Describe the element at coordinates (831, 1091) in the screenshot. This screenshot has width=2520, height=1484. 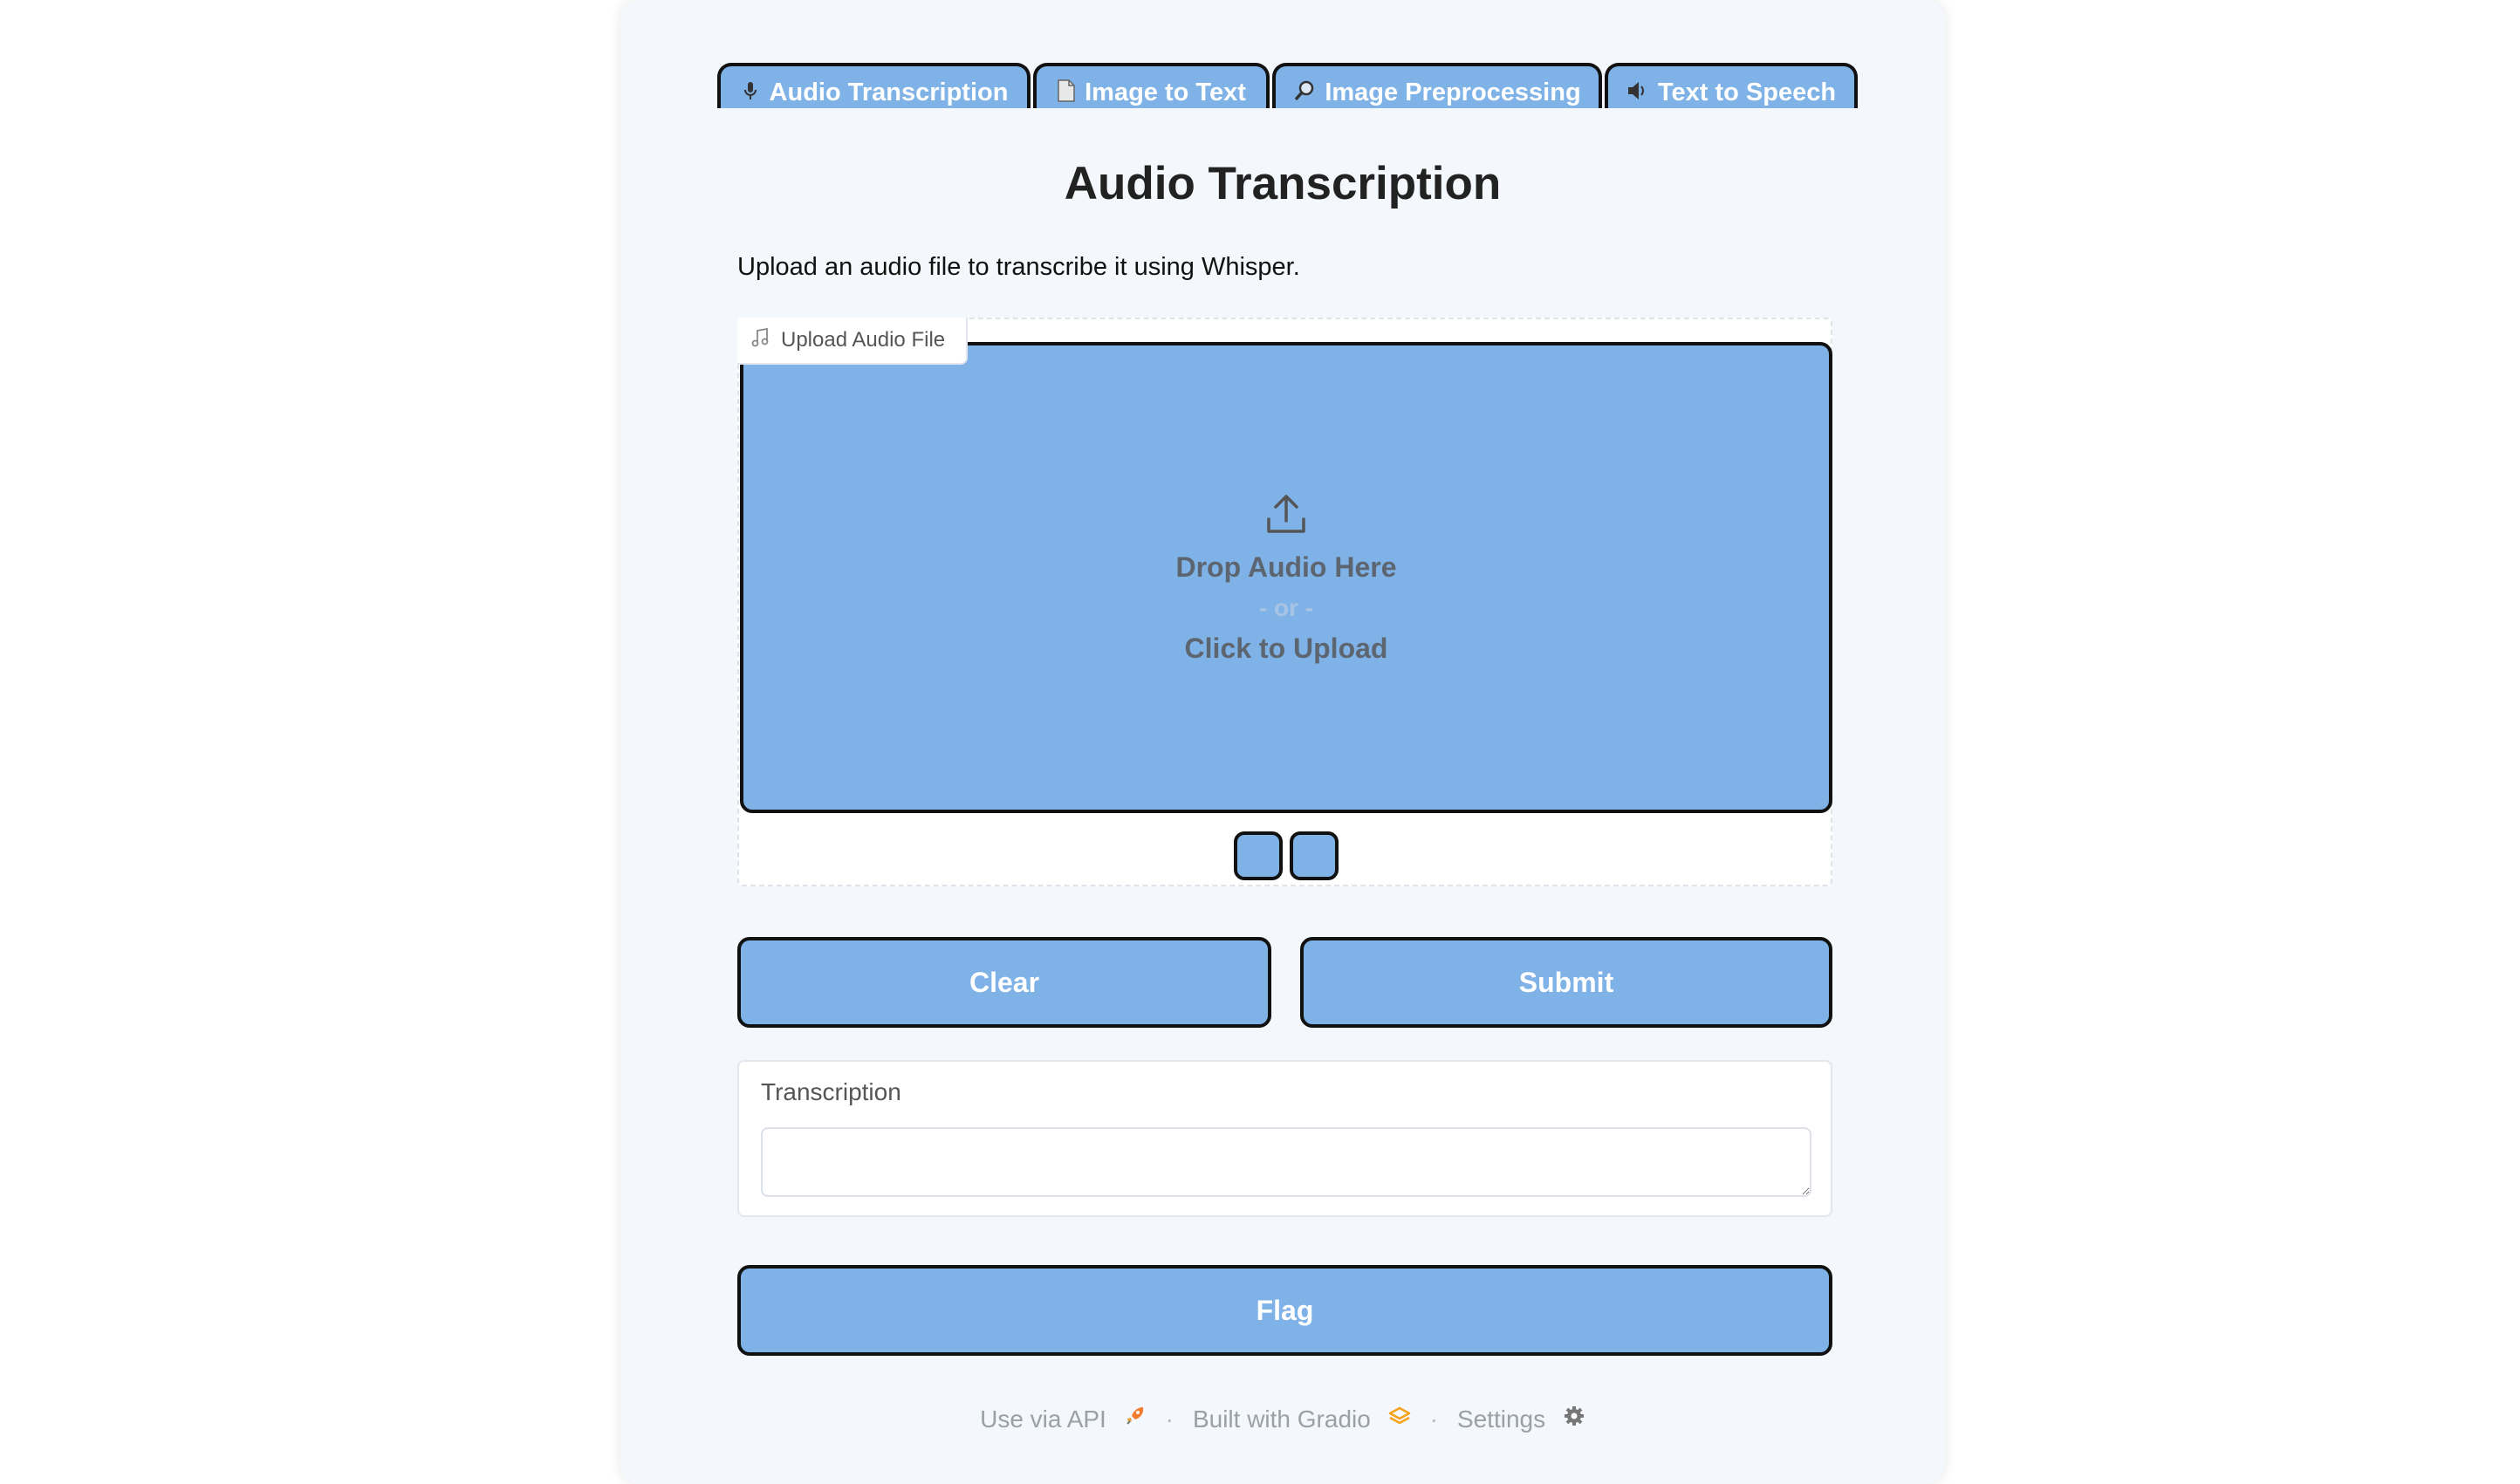
I see `transcription-label: Transcription` at that location.